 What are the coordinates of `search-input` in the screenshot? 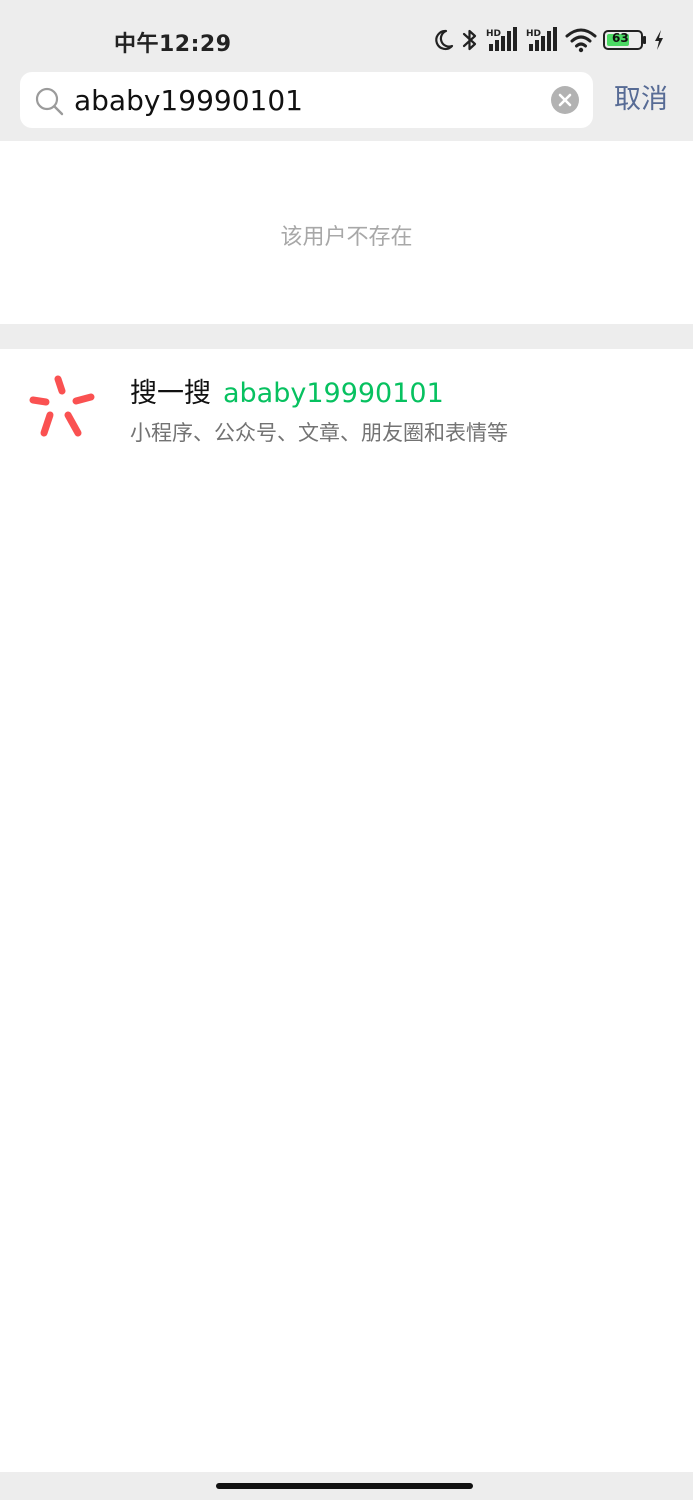 It's located at (304, 100).